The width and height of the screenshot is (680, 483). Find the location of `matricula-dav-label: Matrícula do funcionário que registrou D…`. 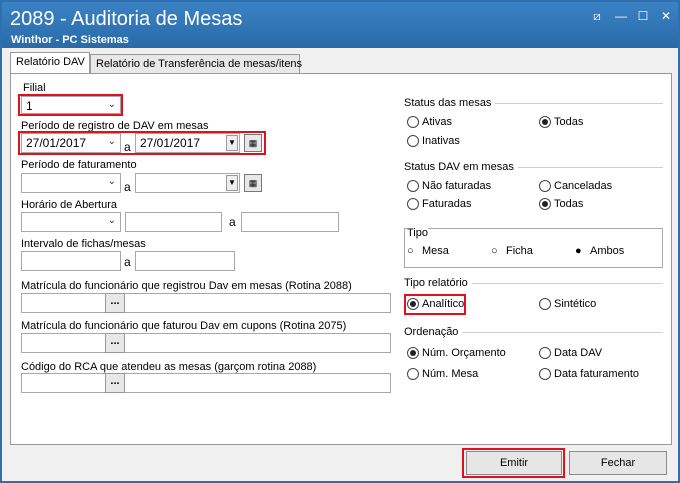

matricula-dav-label: Matrícula do funcionário que registrou D… is located at coordinates (186, 286).